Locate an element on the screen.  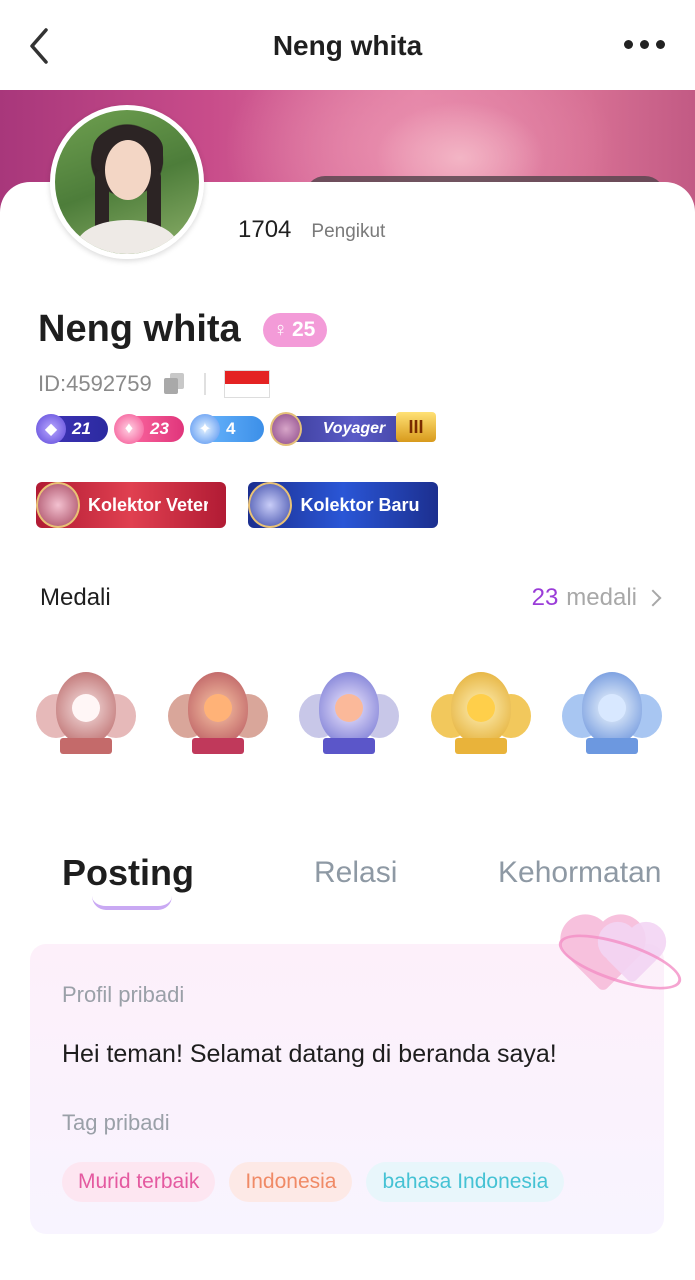
medal-shield-icon is located at coordinates (349, 714).